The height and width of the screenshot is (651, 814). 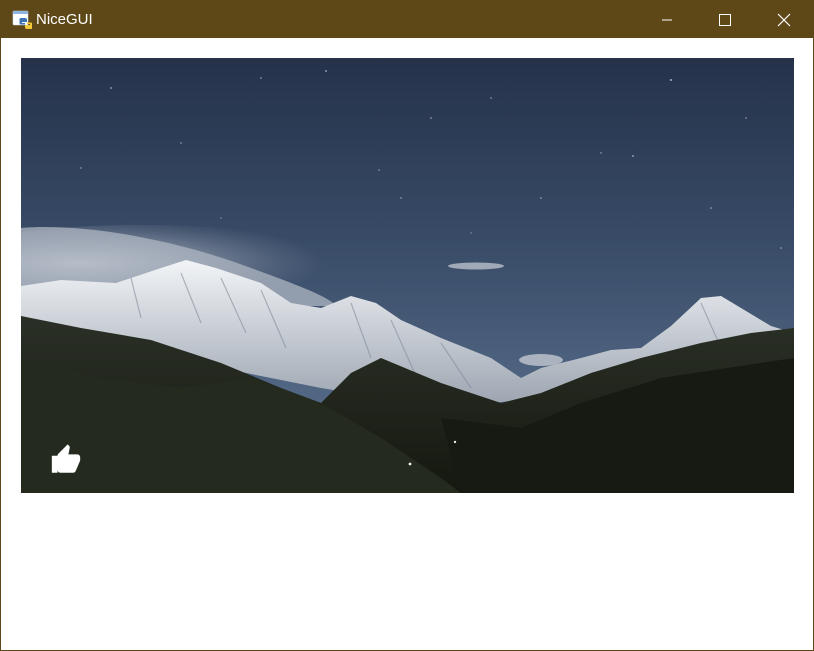 I want to click on maximize-button, so click(x=725, y=19).